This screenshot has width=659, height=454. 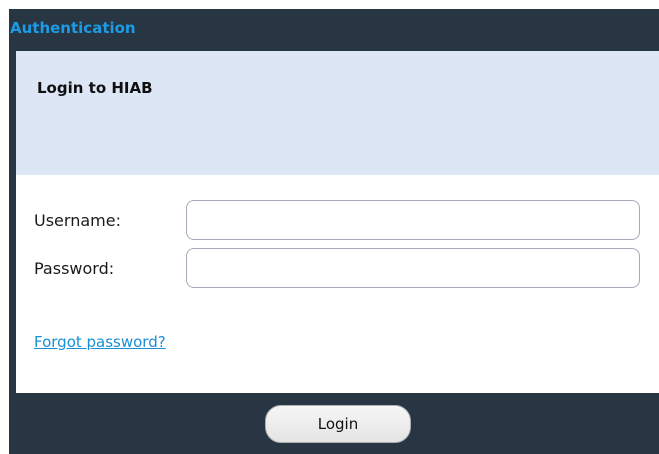 I want to click on dialog-title: Authentication, so click(x=73, y=28).